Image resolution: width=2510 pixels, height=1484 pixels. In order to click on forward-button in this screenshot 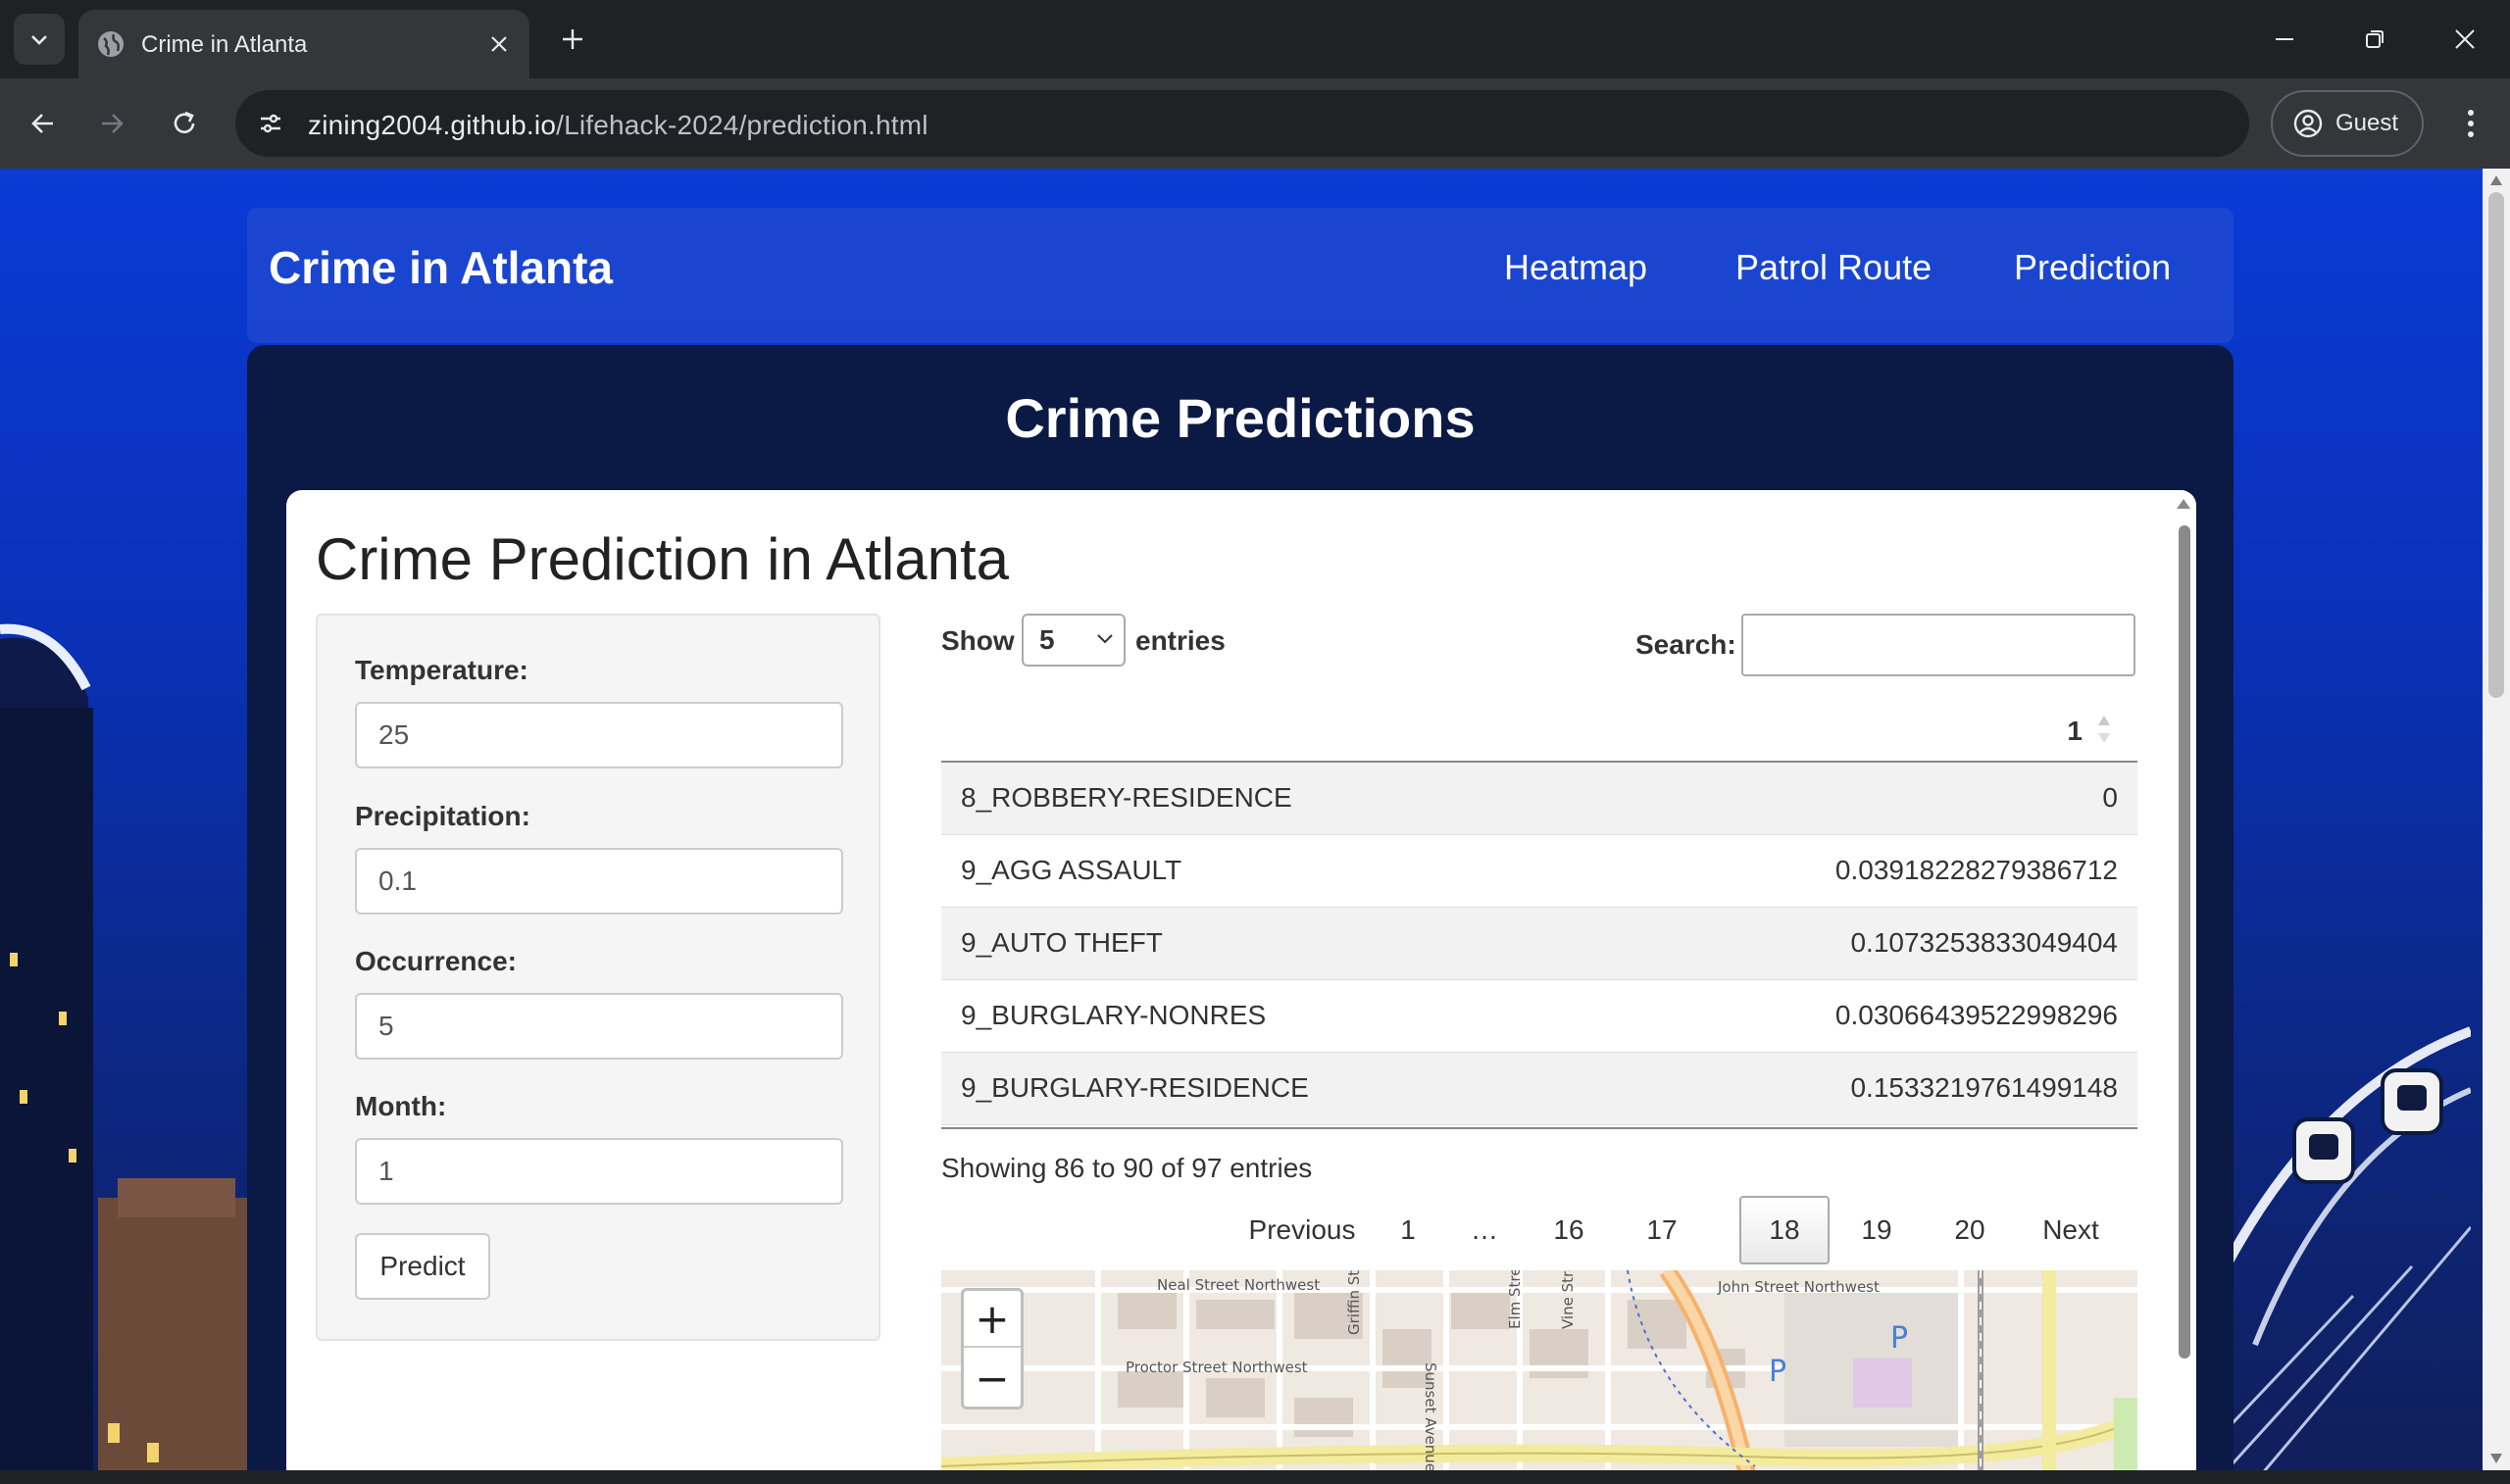, I will do `click(111, 123)`.